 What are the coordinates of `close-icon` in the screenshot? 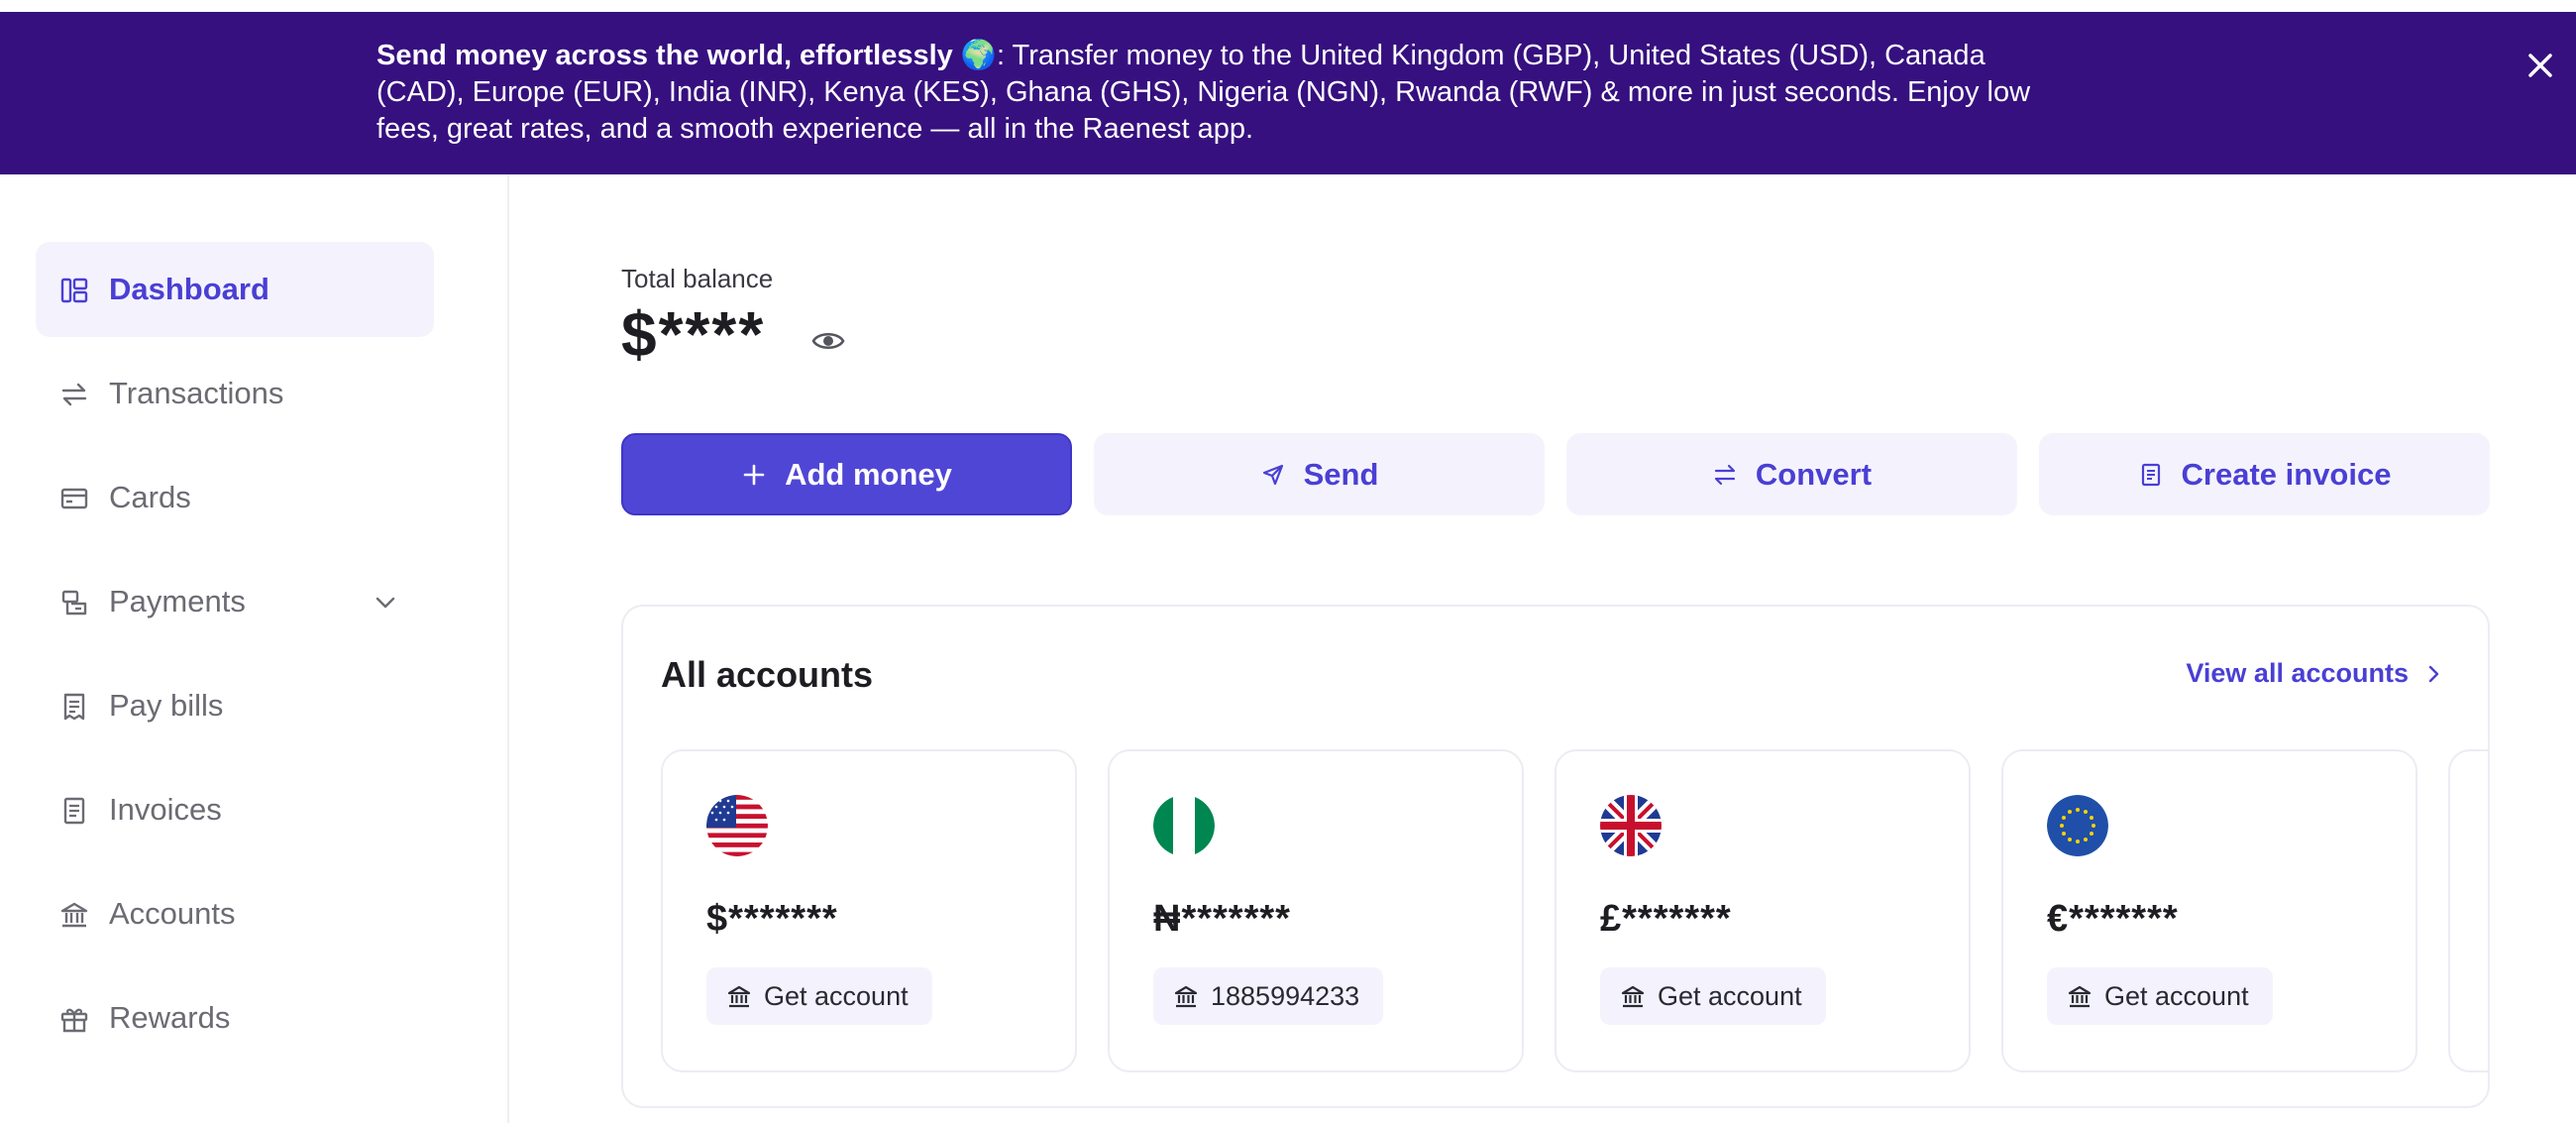 It's located at (2540, 65).